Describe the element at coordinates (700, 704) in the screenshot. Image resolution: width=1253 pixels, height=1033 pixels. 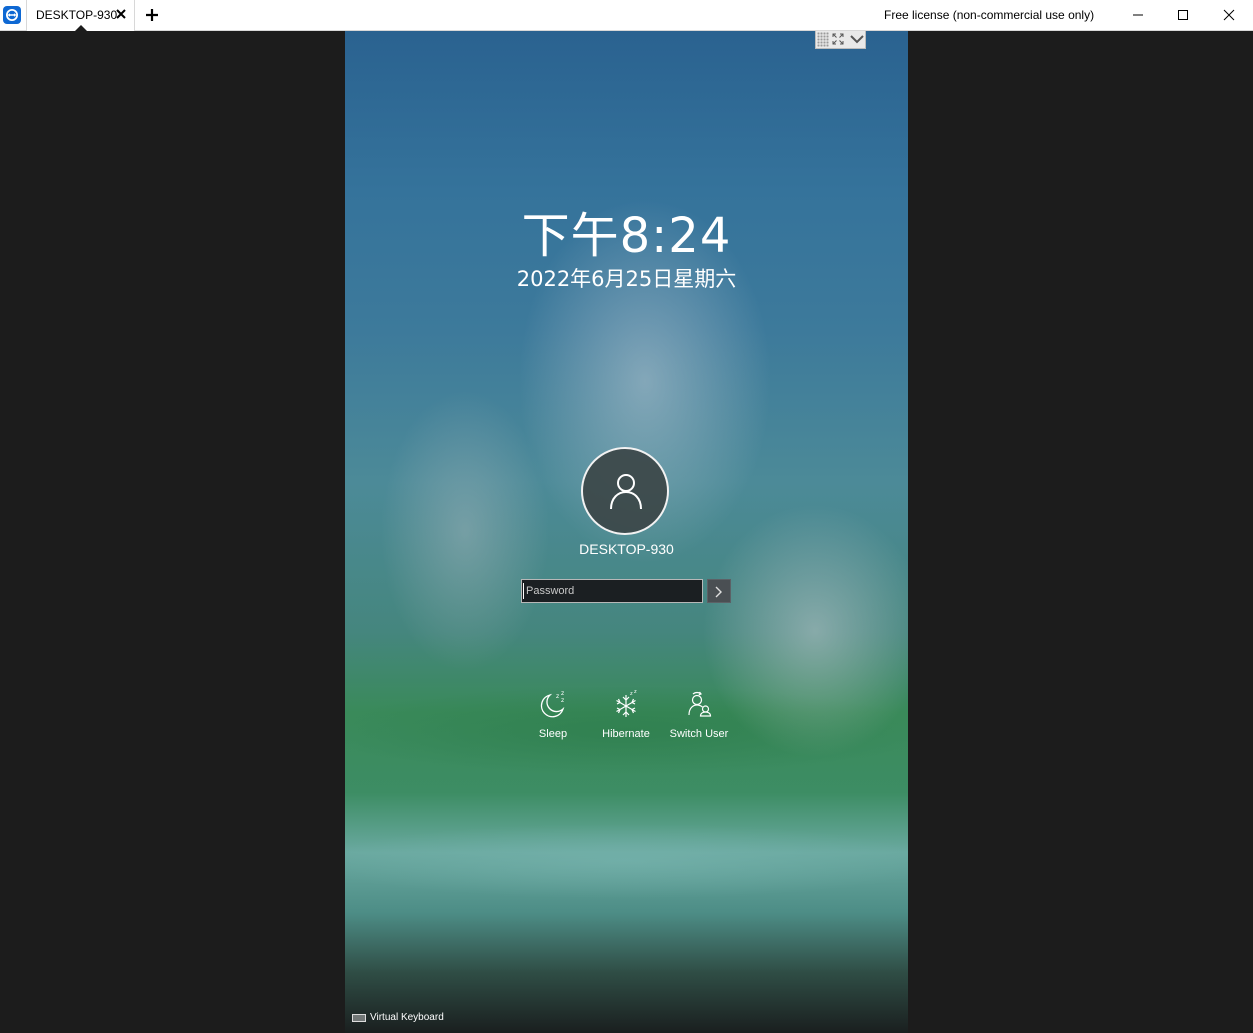
I see `switch-user-icon` at that location.